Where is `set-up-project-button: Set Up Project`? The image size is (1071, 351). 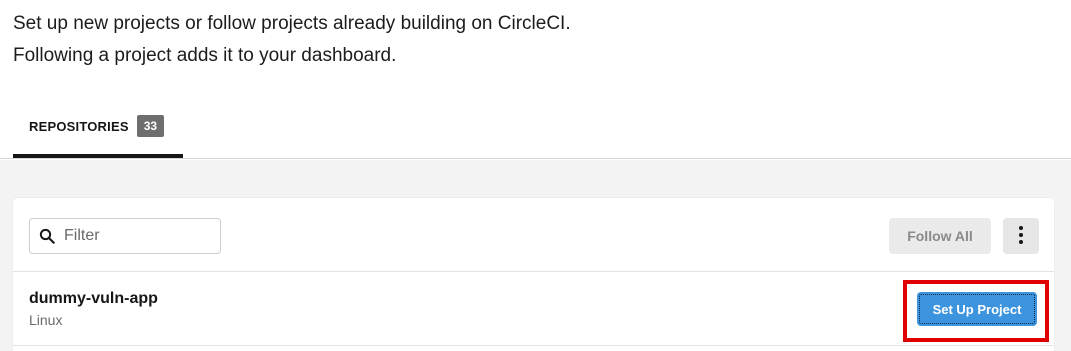
set-up-project-button: Set Up Project is located at coordinates (977, 309).